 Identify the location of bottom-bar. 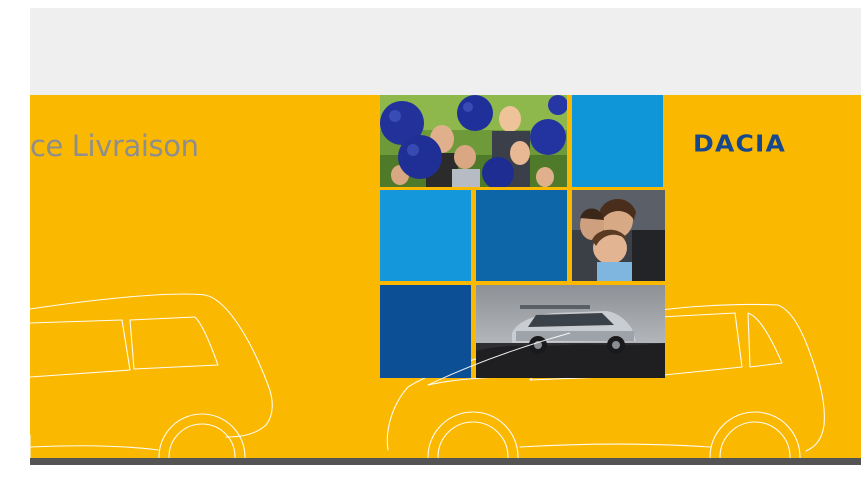
(445, 461).